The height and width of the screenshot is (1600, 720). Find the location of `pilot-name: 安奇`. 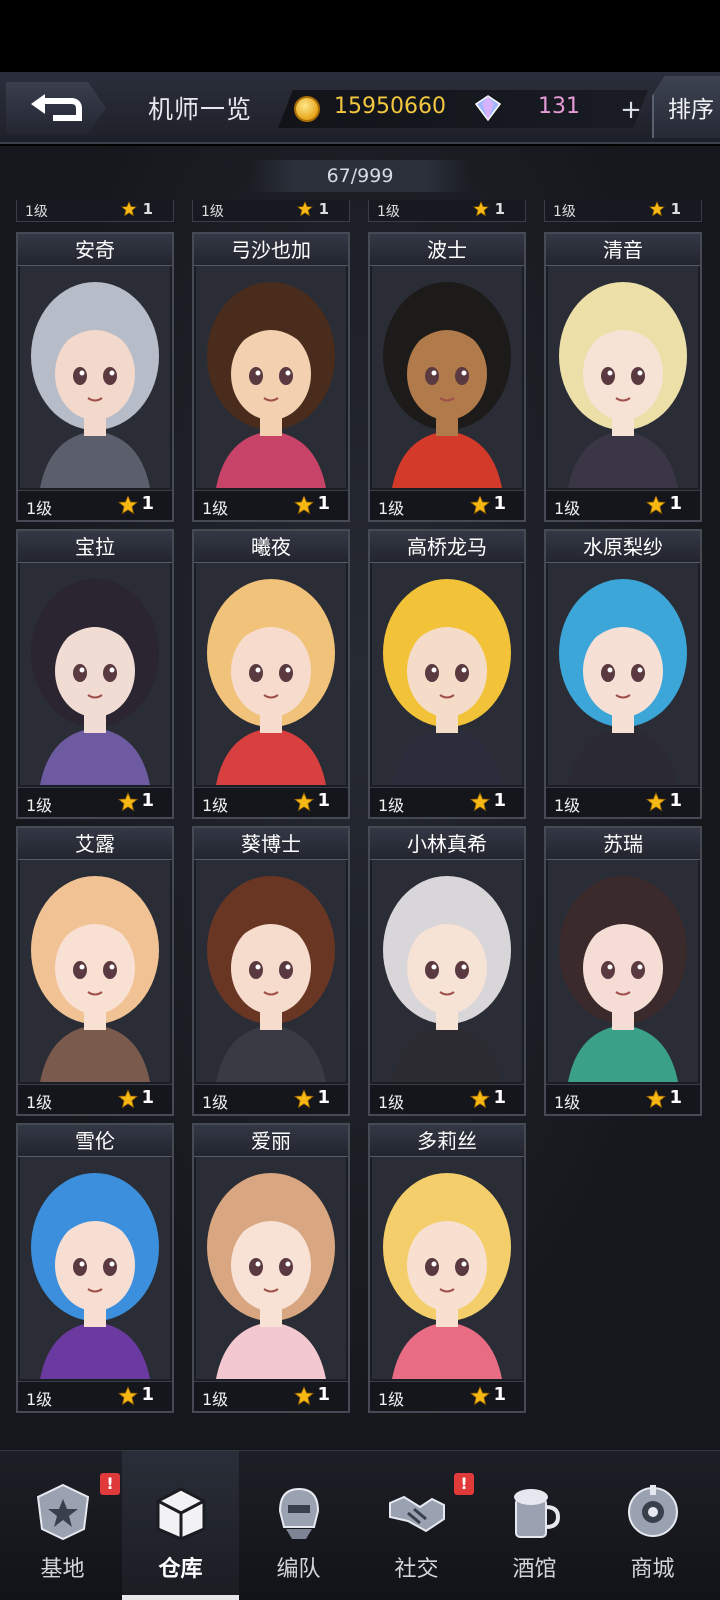

pilot-name: 安奇 is located at coordinates (95, 250).